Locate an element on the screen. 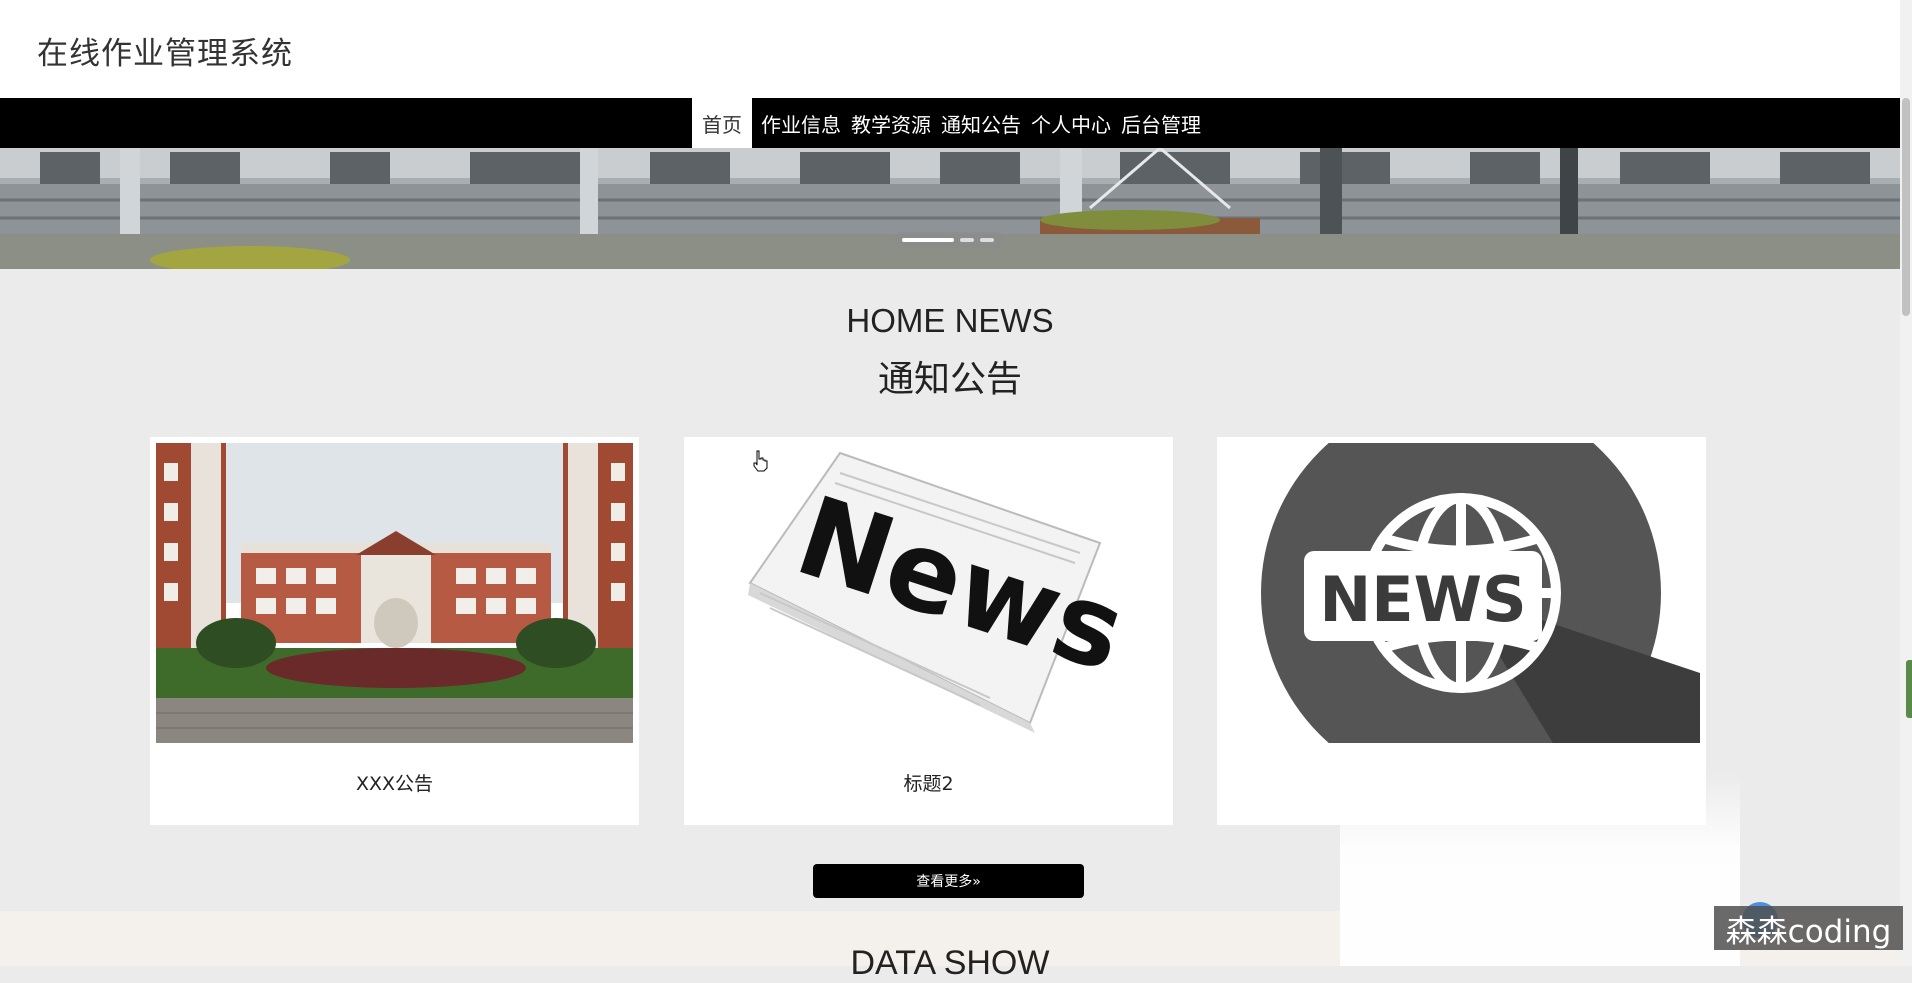 The width and height of the screenshot is (1912, 983). nav-item-home: 首页 is located at coordinates (722, 123).